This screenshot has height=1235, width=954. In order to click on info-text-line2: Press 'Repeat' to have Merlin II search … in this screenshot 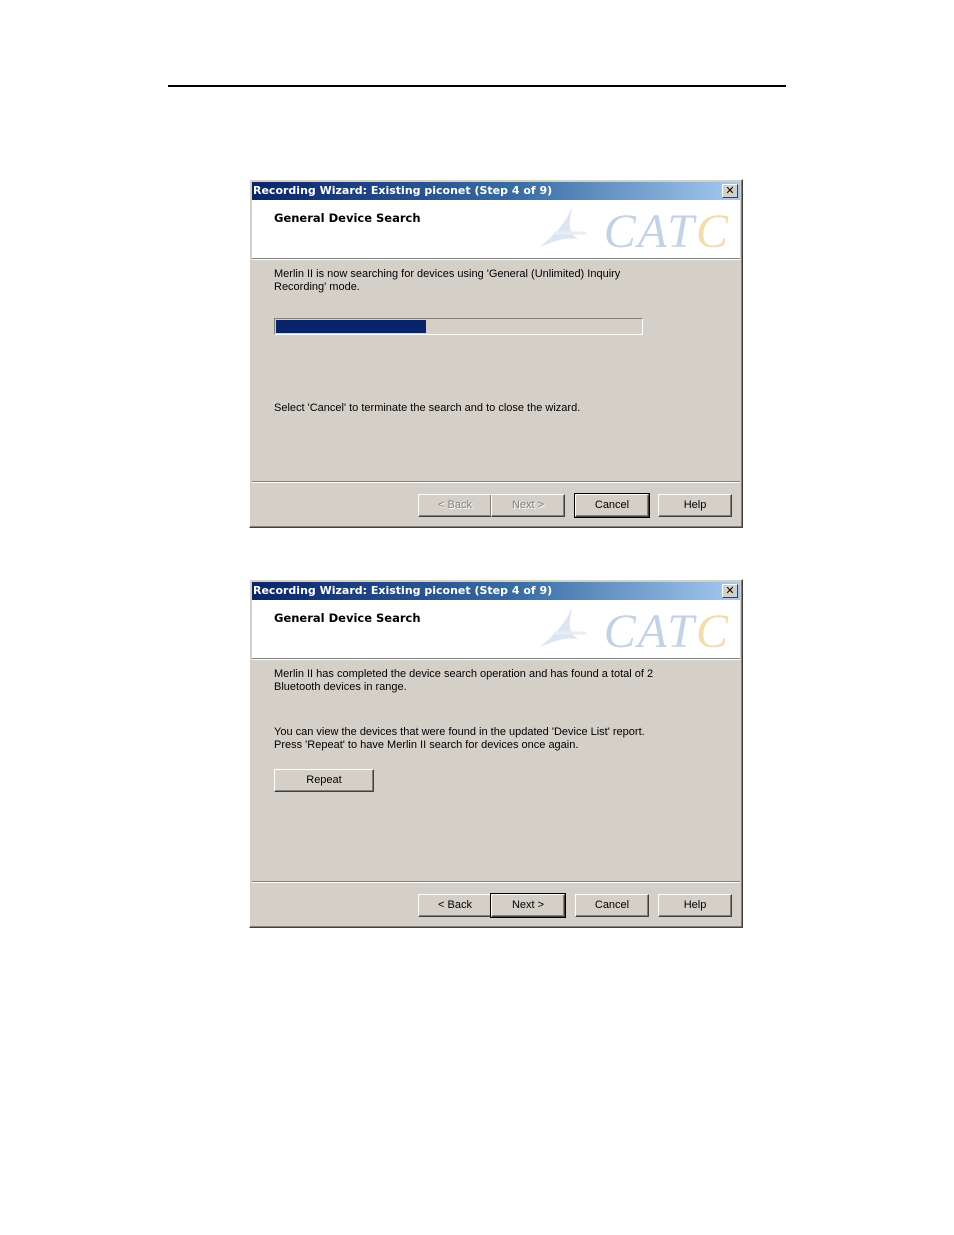, I will do `click(426, 745)`.